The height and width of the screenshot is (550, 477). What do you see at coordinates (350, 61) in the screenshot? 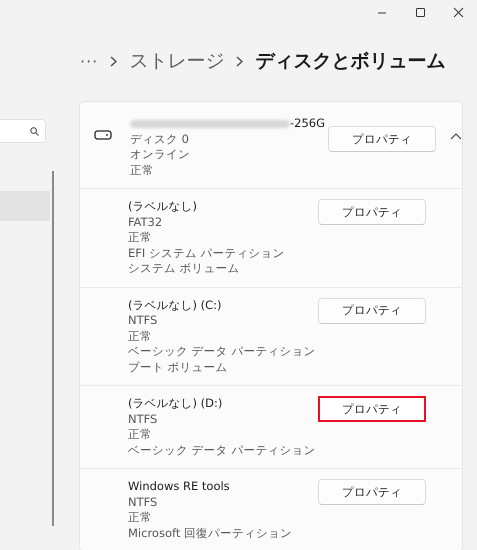
I see `breadcrumb-item: ディスクとボリューム` at bounding box center [350, 61].